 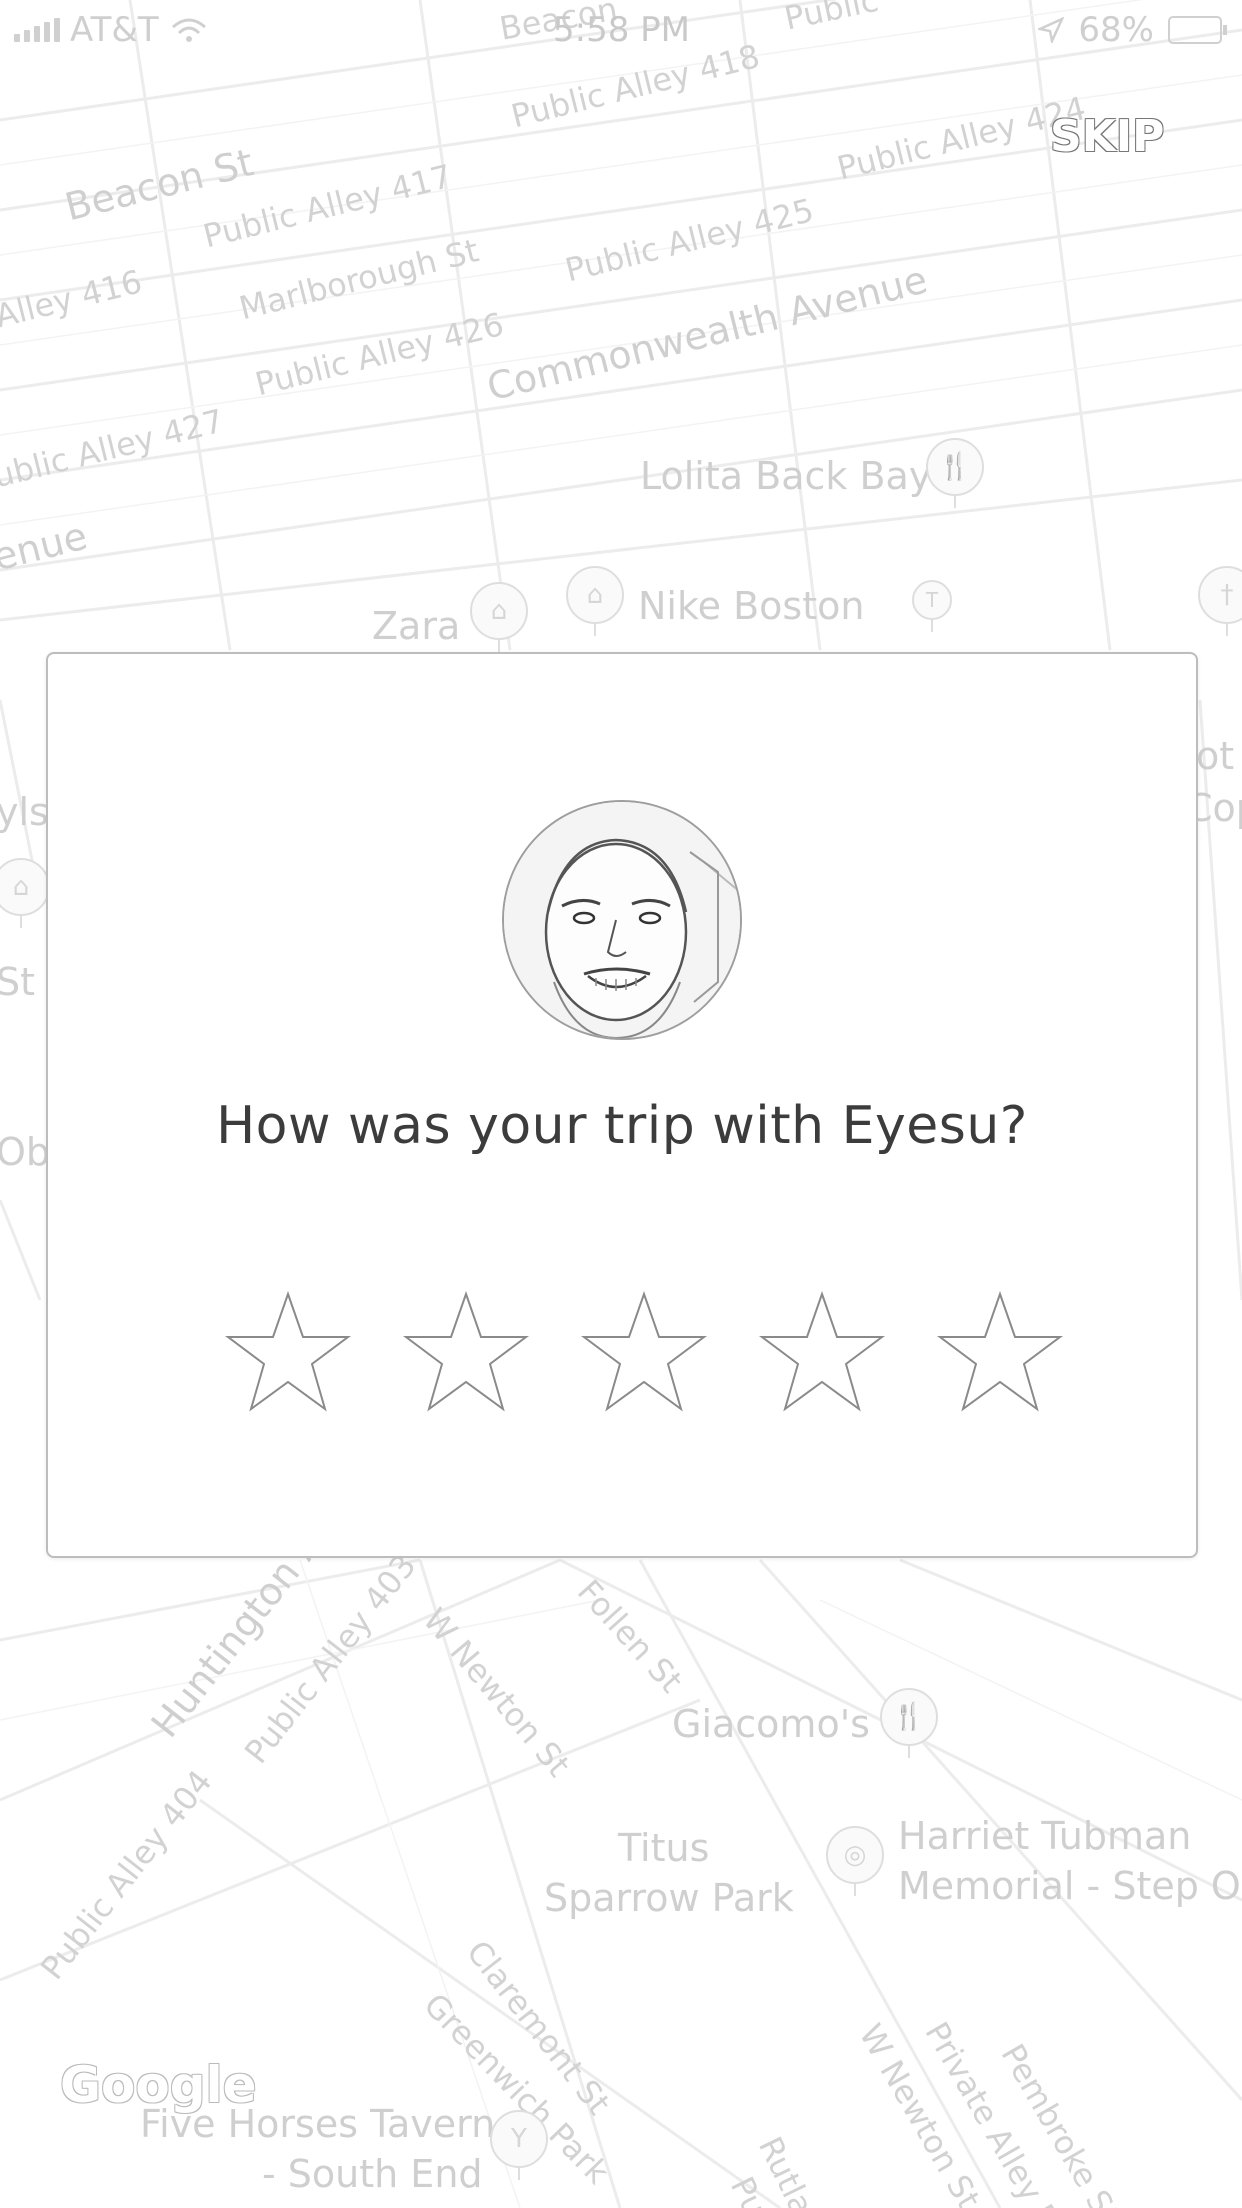 What do you see at coordinates (372, 2174) in the screenshot?
I see `map-label: - South End` at bounding box center [372, 2174].